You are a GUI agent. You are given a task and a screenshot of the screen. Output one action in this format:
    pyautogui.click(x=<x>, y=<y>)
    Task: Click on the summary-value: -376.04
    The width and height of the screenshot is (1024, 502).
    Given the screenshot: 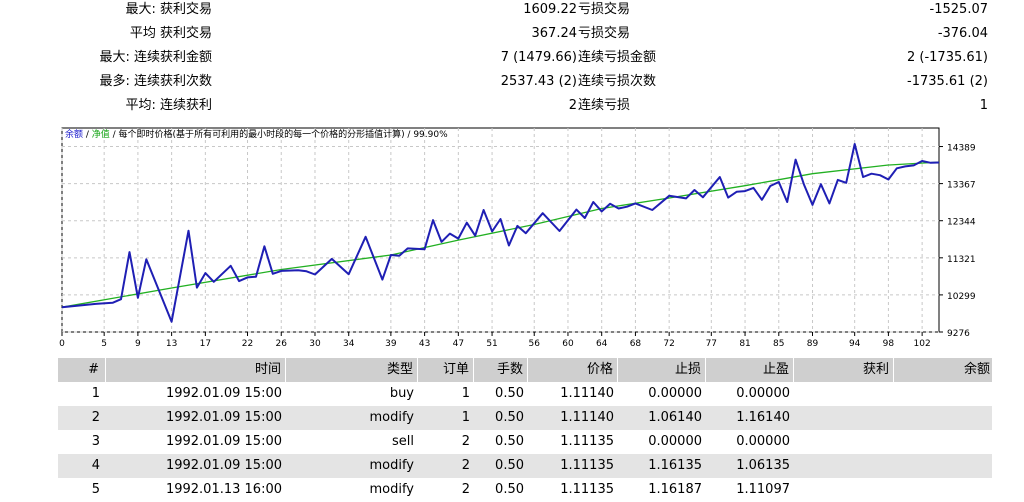 What is the action you would take?
    pyautogui.click(x=962, y=33)
    